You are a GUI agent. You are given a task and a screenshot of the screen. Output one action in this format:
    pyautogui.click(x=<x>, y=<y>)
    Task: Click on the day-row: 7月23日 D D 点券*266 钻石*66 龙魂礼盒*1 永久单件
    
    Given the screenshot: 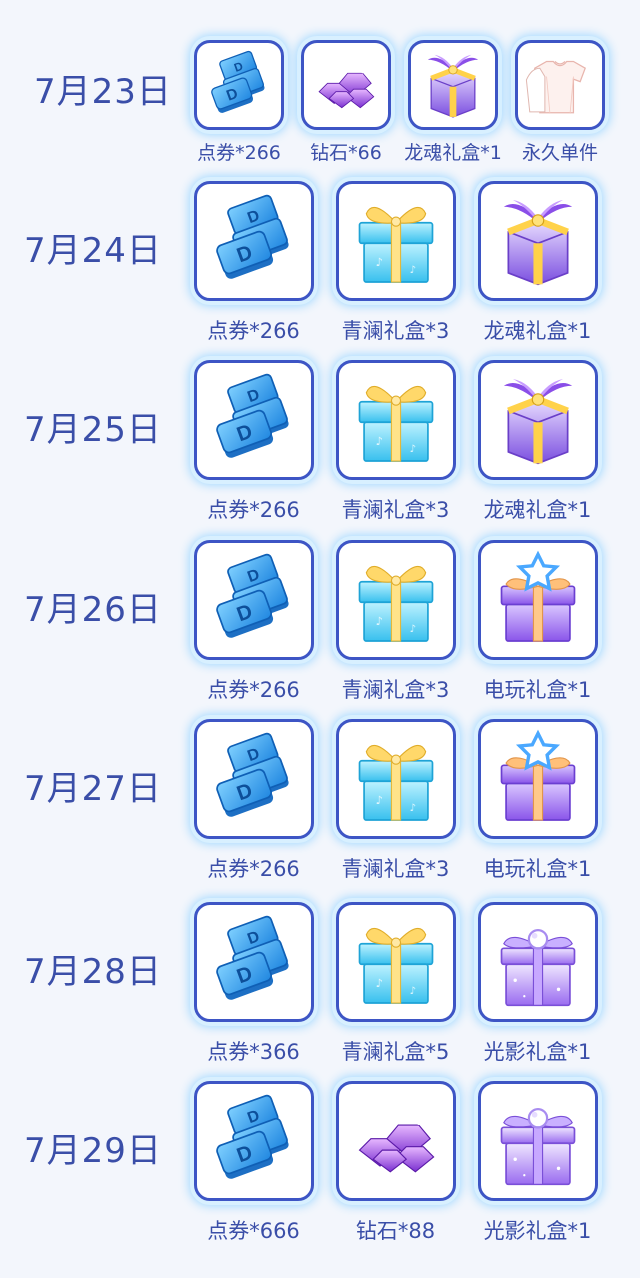 What is the action you would take?
    pyautogui.click(x=320, y=86)
    